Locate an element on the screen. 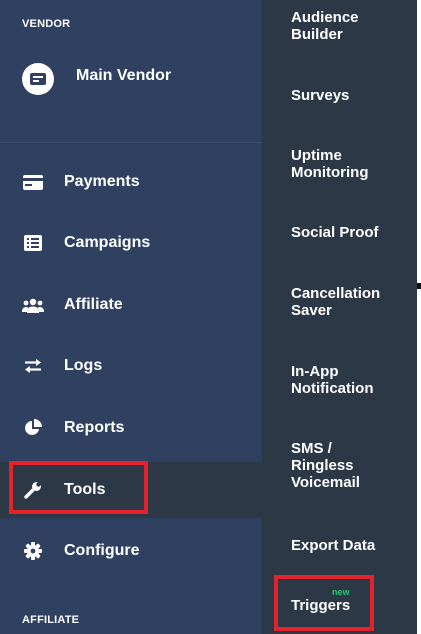 This screenshot has width=421, height=634. submenu-item-export-data: Export Data is located at coordinates (333, 545).